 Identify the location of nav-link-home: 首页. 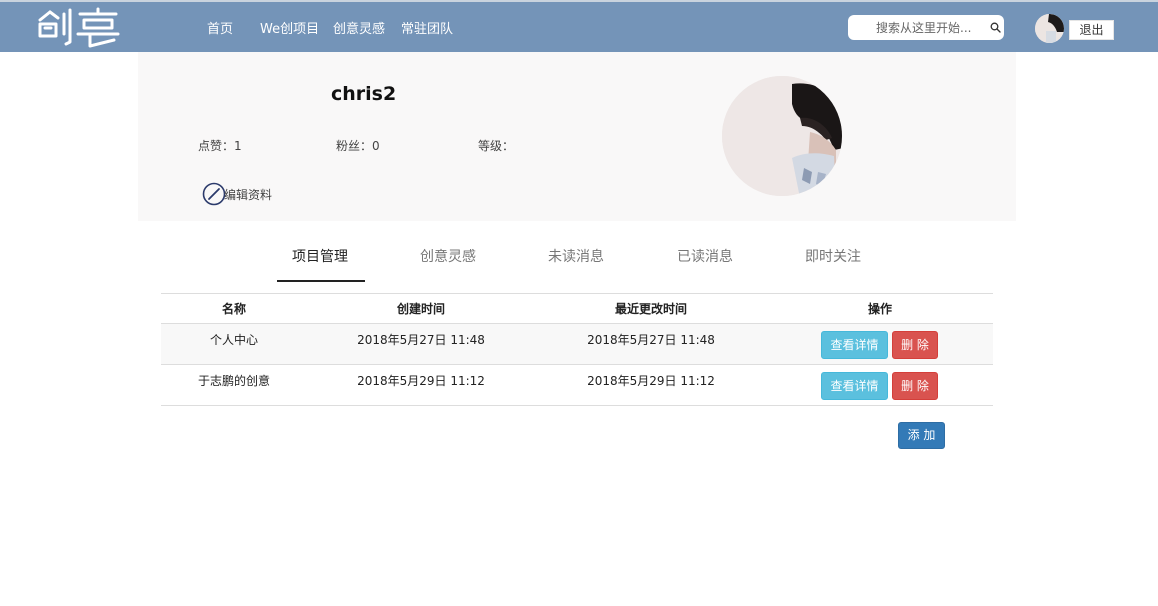
(220, 27).